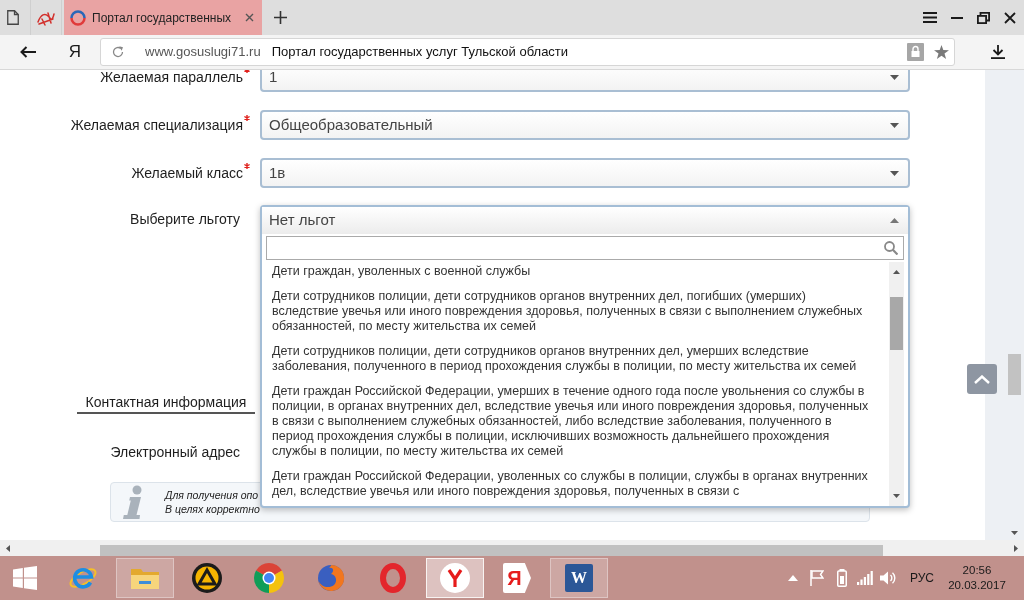  I want to click on plus-icon, so click(280, 17).